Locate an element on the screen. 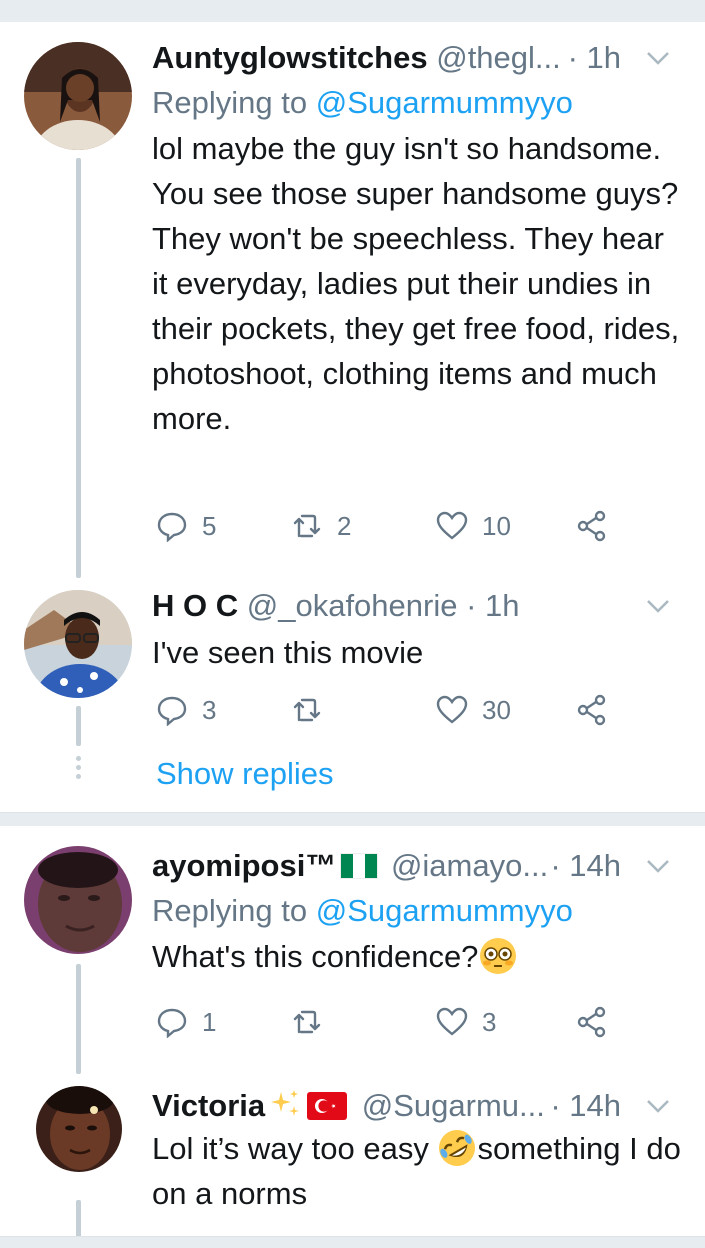 The width and height of the screenshot is (705, 1248). reply-button: 5 is located at coordinates (186, 526).